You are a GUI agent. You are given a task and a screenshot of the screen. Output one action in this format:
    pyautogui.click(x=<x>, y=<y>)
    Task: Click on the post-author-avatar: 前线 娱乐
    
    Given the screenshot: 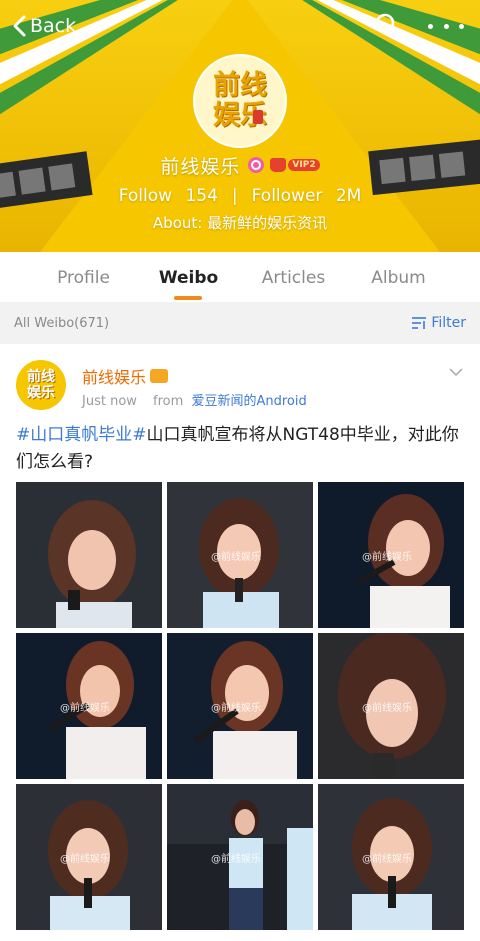 What is the action you would take?
    pyautogui.click(x=41, y=385)
    